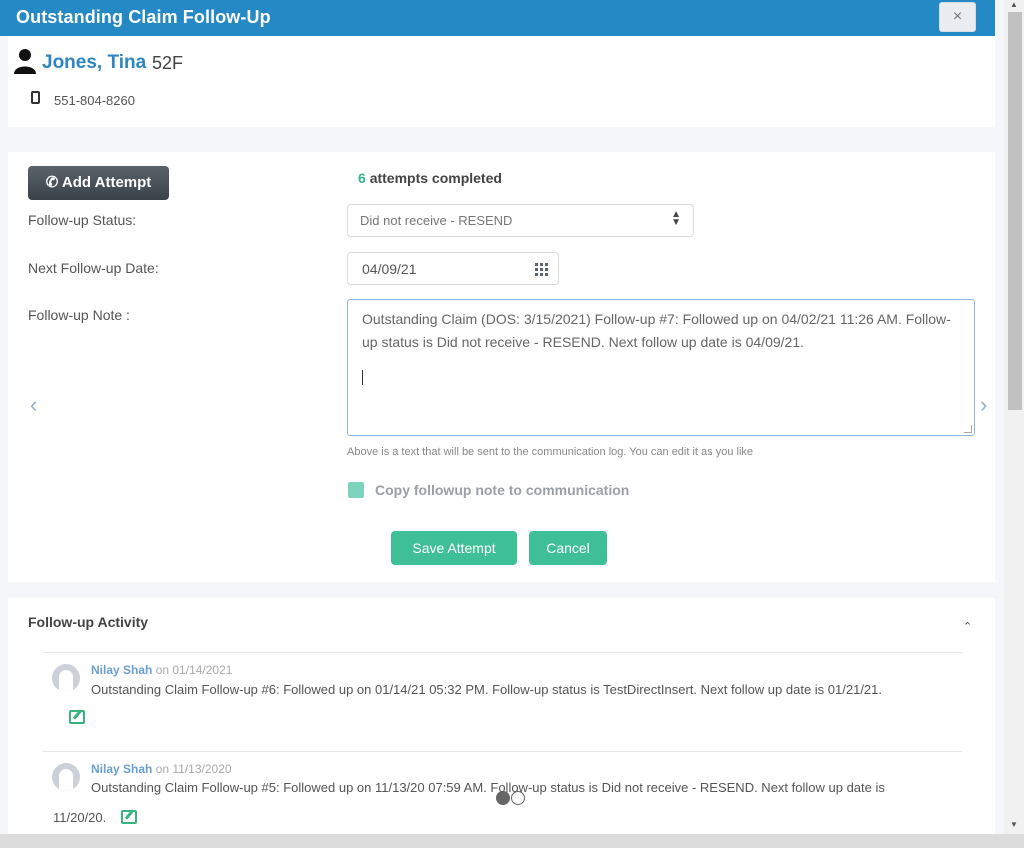 The image size is (1024, 848). Describe the element at coordinates (194, 670) in the screenshot. I see `entry-date: on 01/14/2021` at that location.